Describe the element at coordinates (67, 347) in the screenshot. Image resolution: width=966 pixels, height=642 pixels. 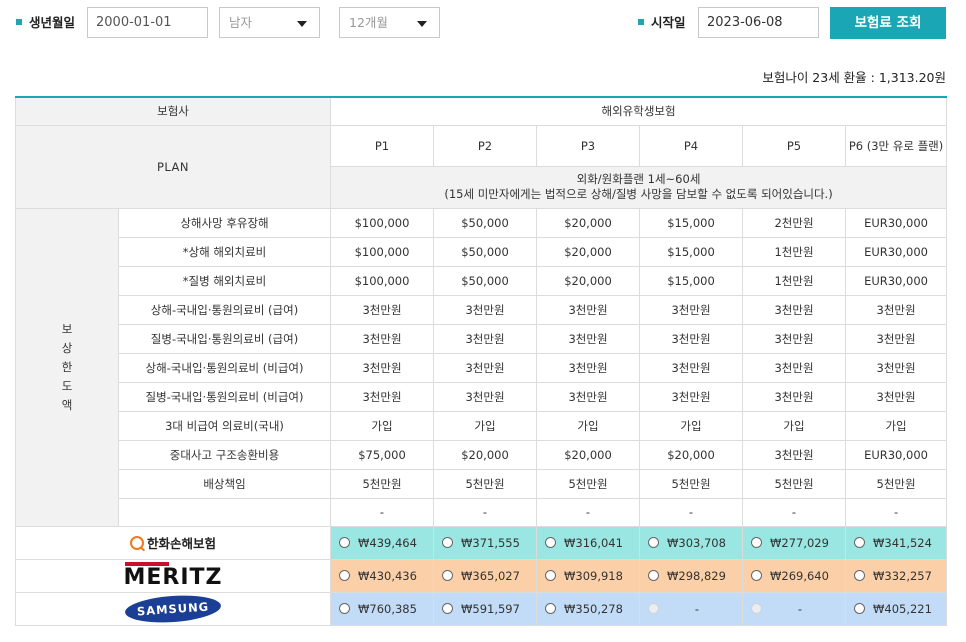
I see `coverage-limit-char: 상` at that location.